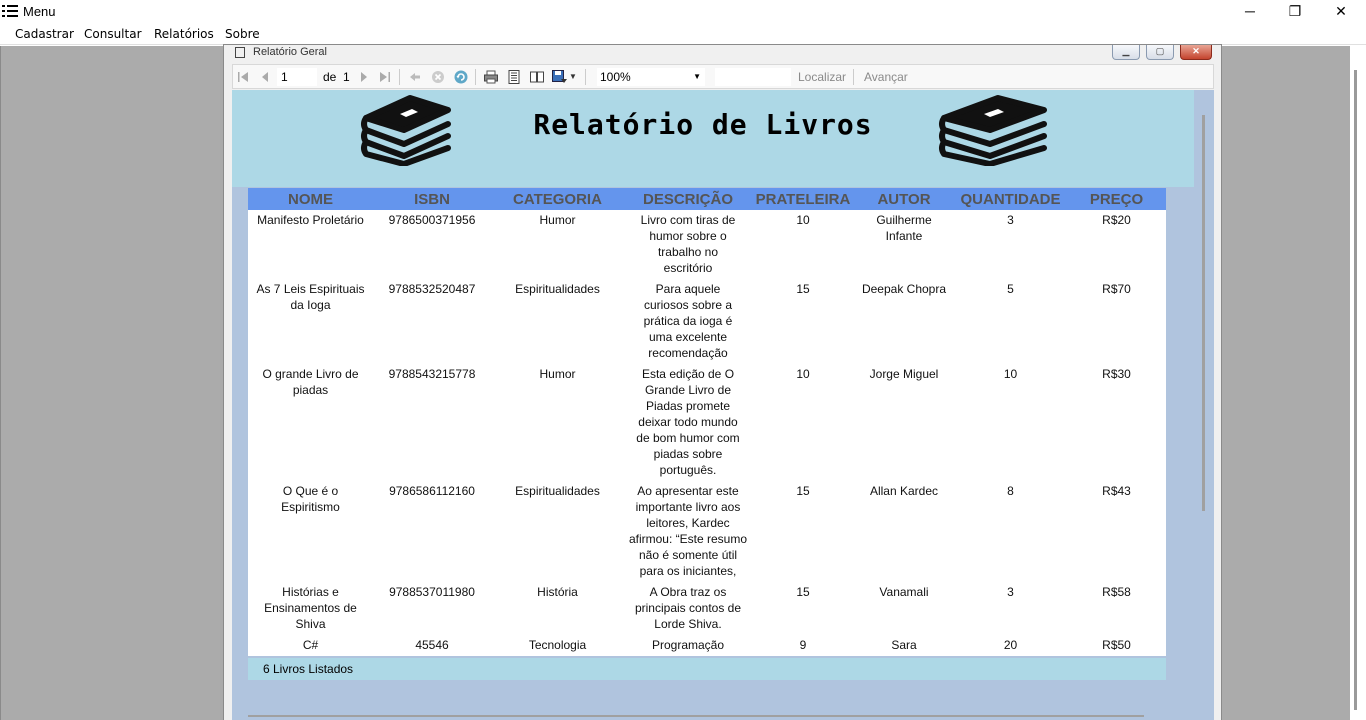  What do you see at coordinates (297, 77) in the screenshot?
I see `page-number-input: 1` at bounding box center [297, 77].